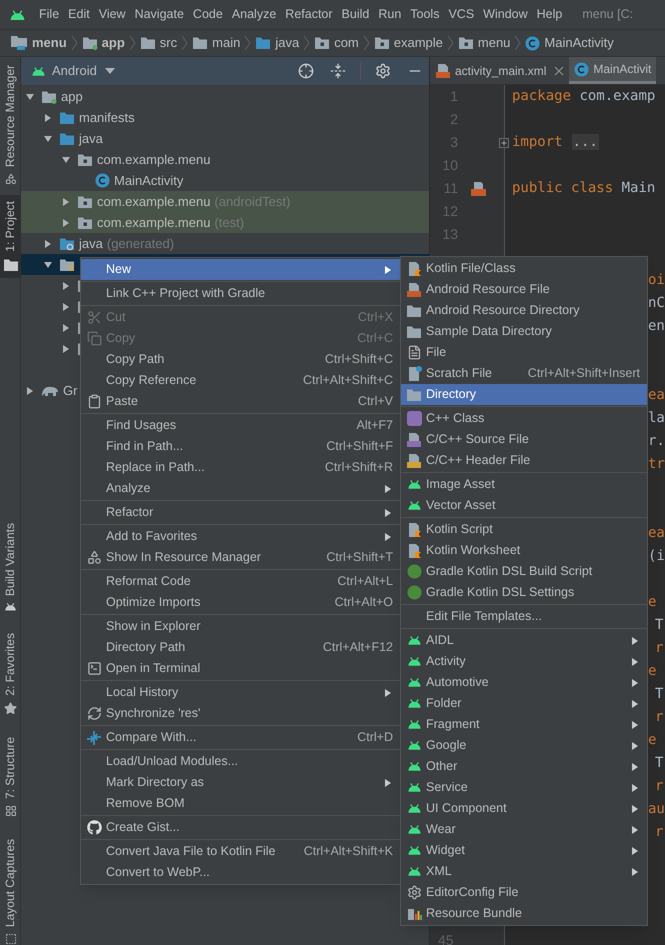 The width and height of the screenshot is (665, 945). I want to click on shortcut-text: Ctrl+Alt+F12, so click(357, 647).